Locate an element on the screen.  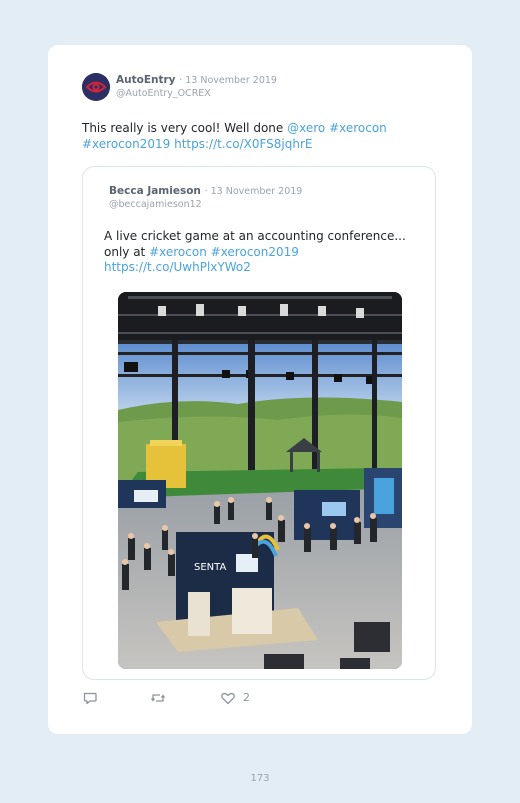
quoted-author-name: Becca Jamieson · 13 November 2019 is located at coordinates (205, 191).